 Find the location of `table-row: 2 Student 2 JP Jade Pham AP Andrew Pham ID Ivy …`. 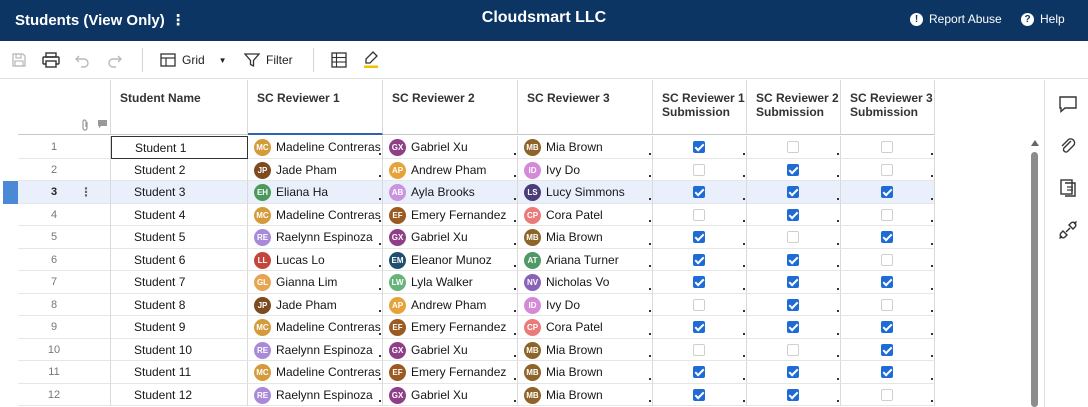

table-row: 2 Student 2 JP Jade Pham AP Andrew Pham ID Ivy … is located at coordinates (468, 169).